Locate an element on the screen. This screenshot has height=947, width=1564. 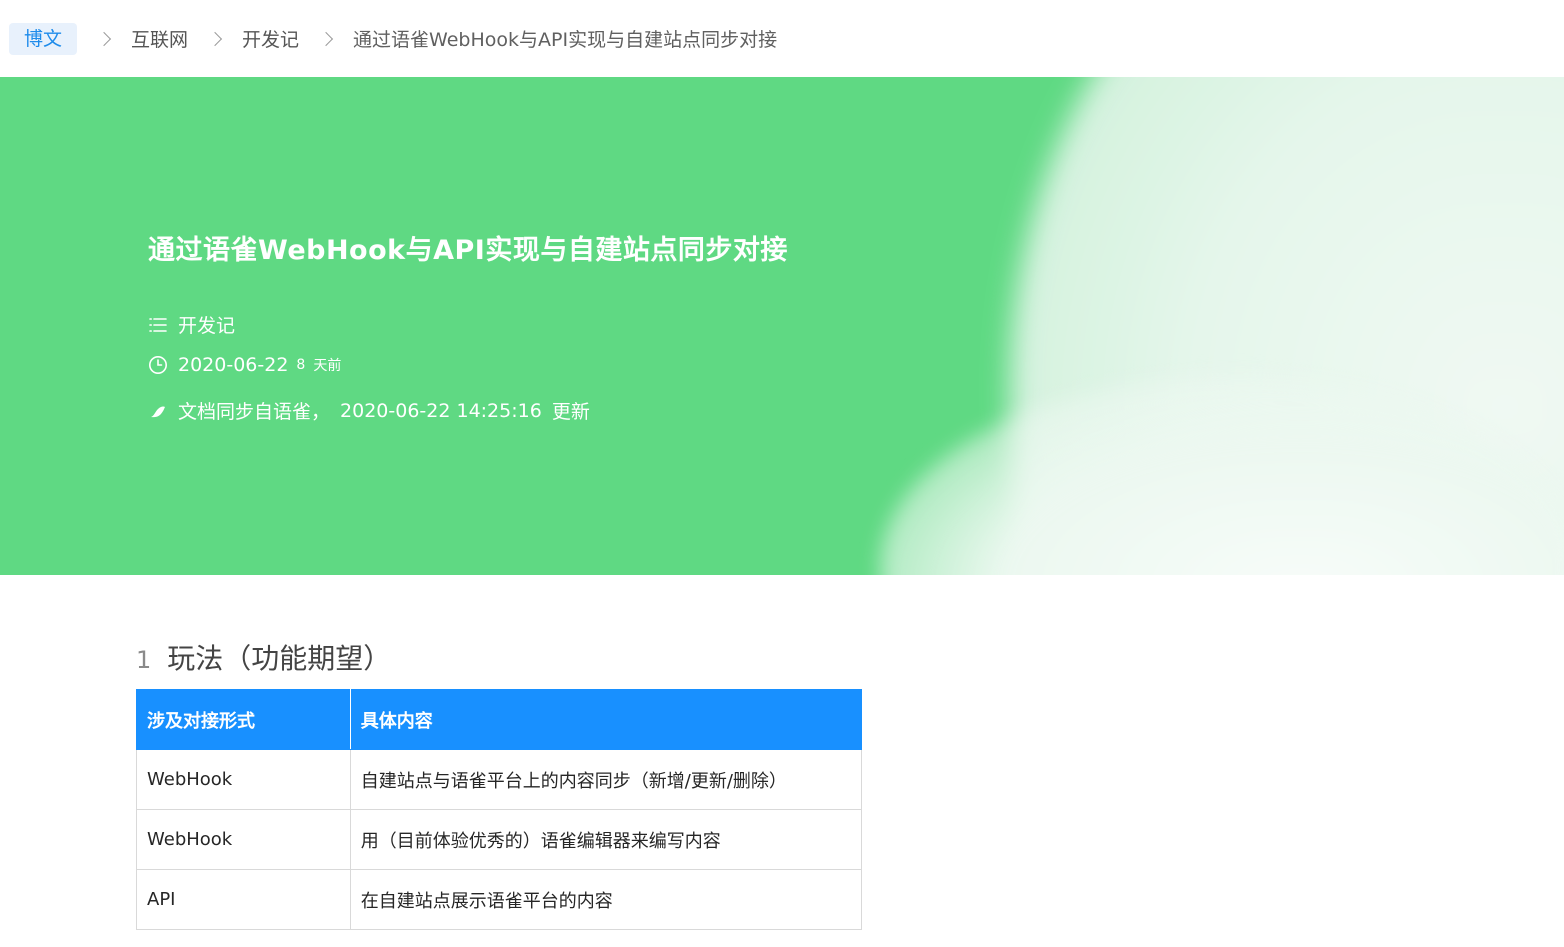
section-title-text: 玩法（功能期望） is located at coordinates (279, 658).